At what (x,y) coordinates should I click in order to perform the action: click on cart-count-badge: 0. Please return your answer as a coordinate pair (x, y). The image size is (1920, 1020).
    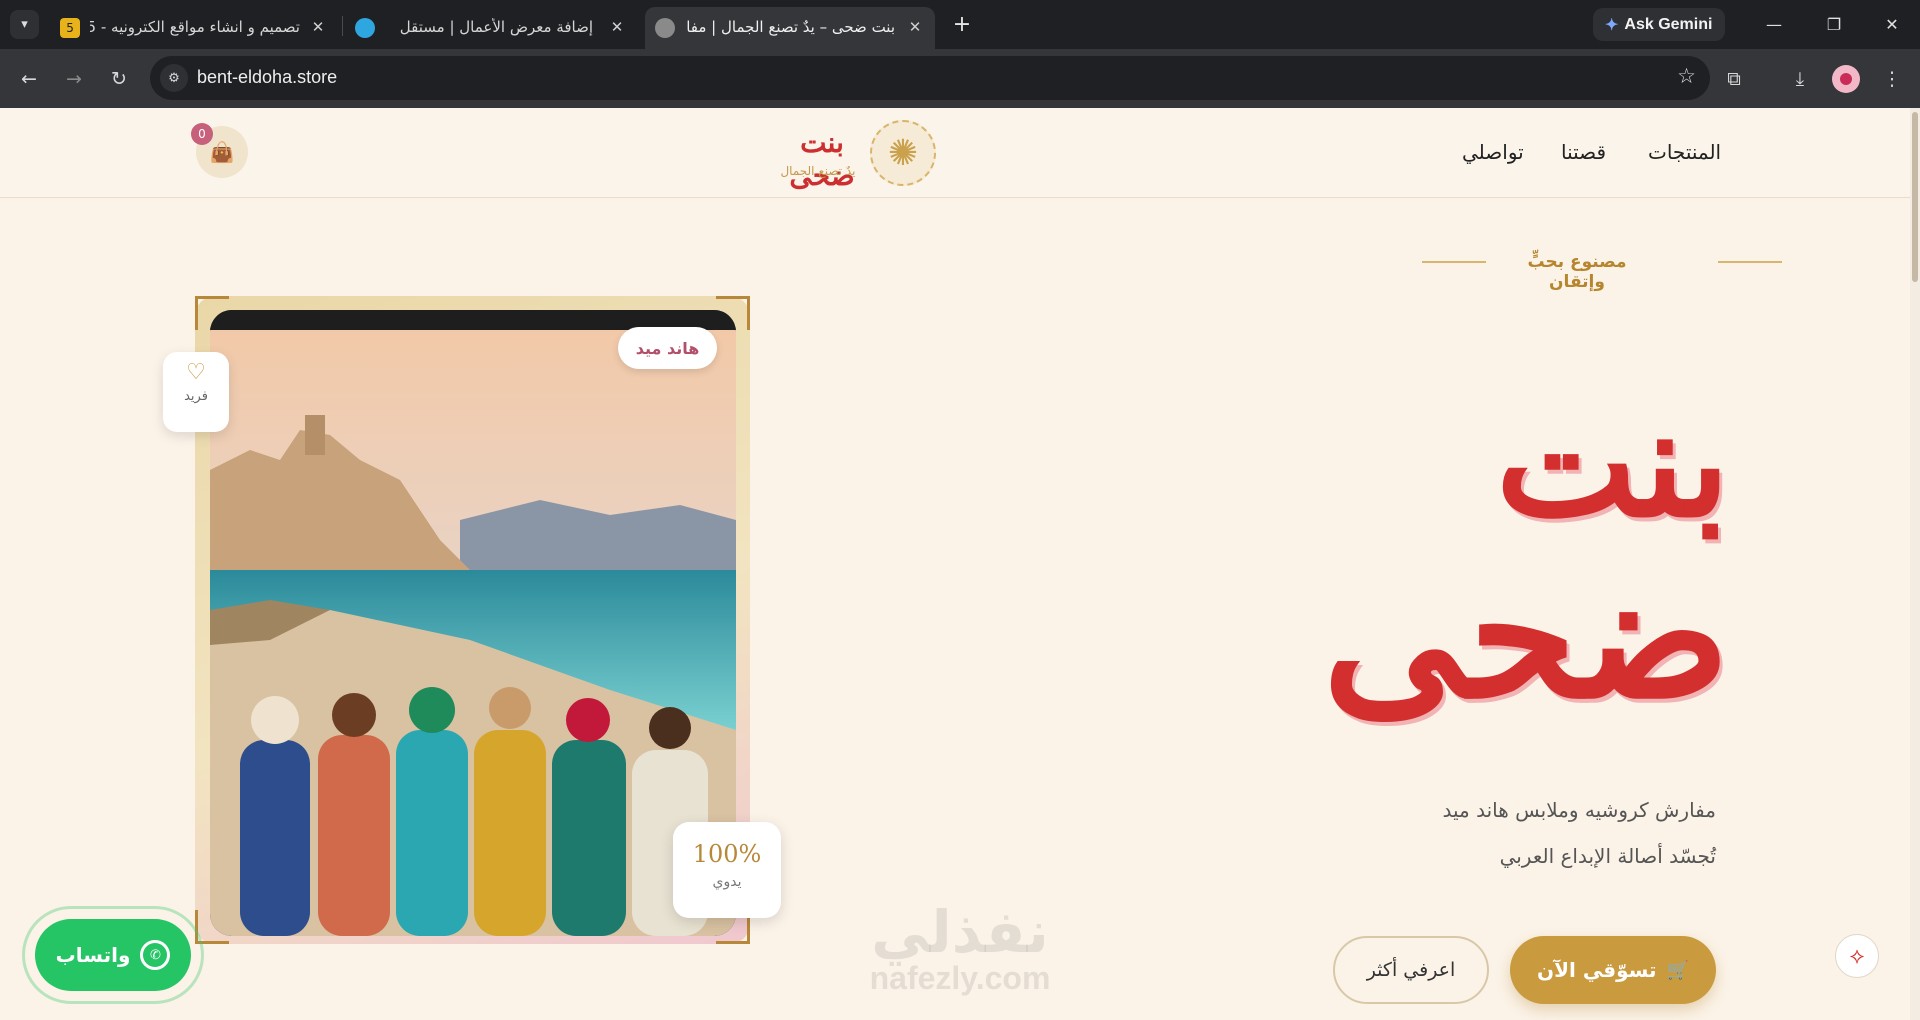
    Looking at the image, I should click on (202, 134).